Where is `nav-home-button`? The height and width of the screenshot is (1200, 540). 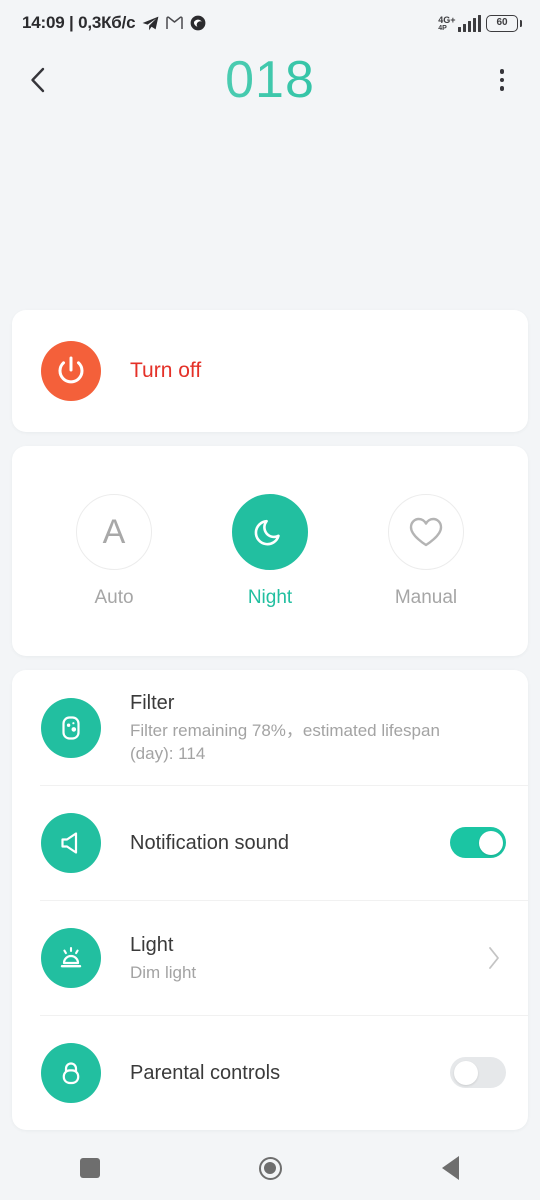
nav-home-button is located at coordinates (270, 1168).